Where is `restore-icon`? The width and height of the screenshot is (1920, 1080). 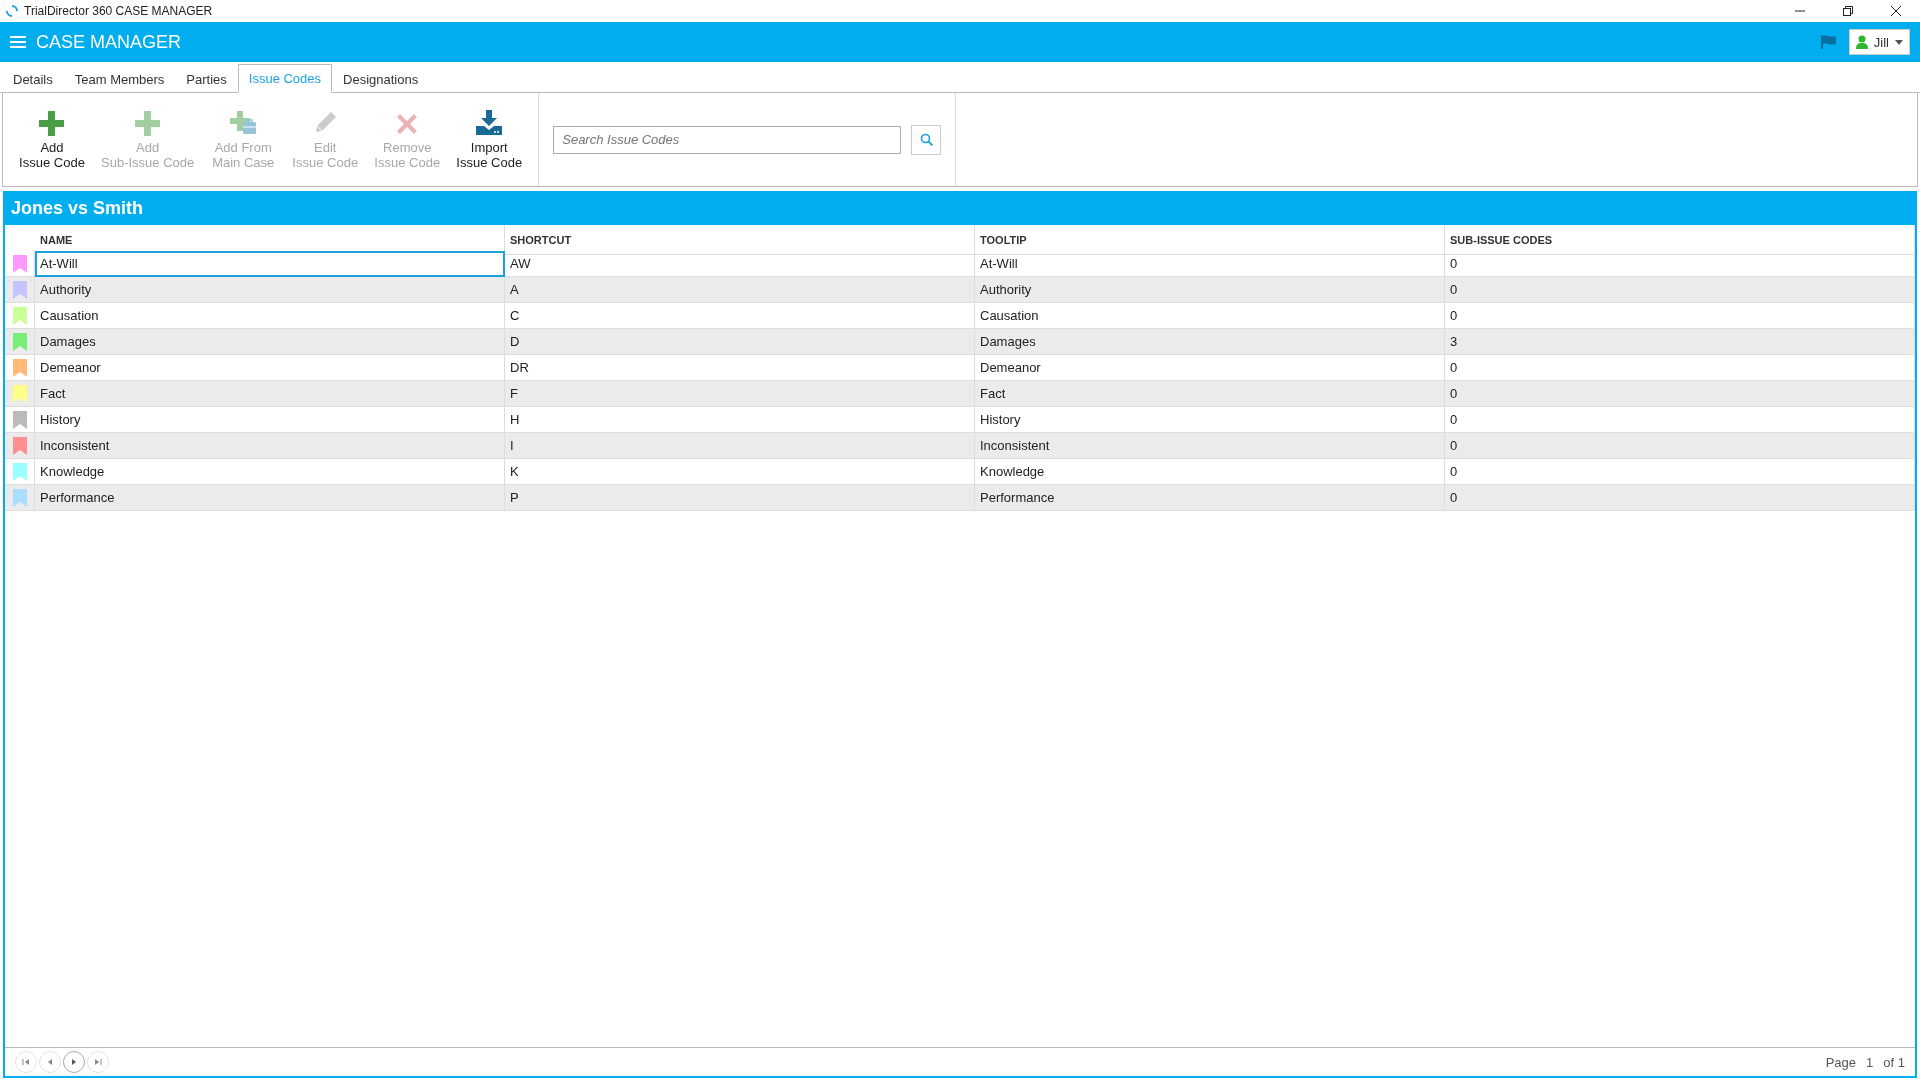 restore-icon is located at coordinates (1848, 11).